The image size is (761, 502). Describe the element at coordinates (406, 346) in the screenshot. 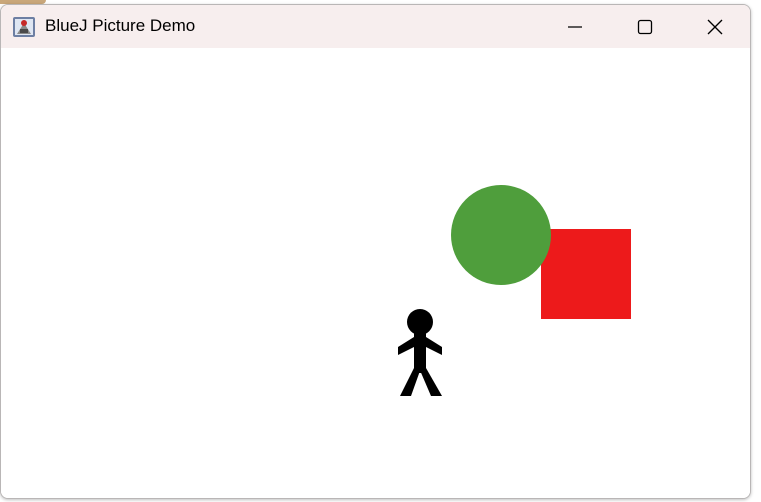

I see `person-left-arm` at that location.